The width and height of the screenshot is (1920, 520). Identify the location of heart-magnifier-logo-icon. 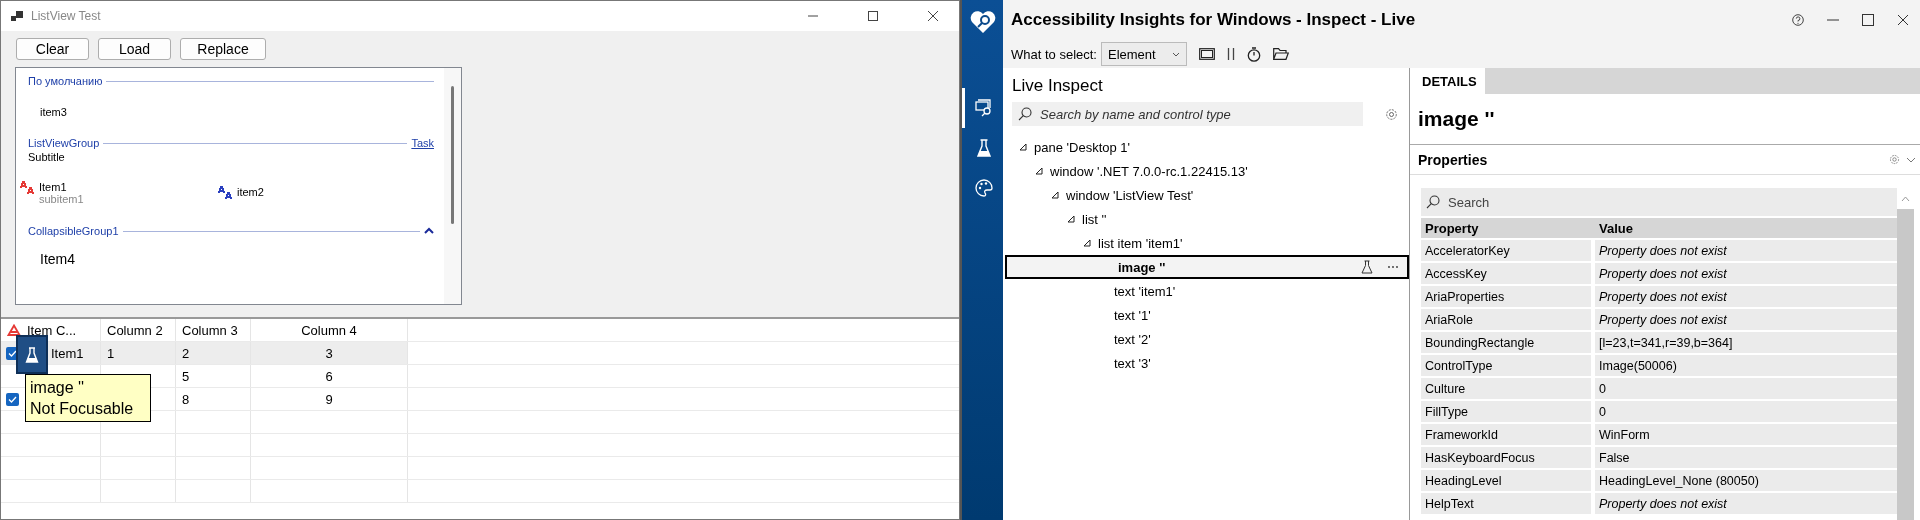
(982, 22).